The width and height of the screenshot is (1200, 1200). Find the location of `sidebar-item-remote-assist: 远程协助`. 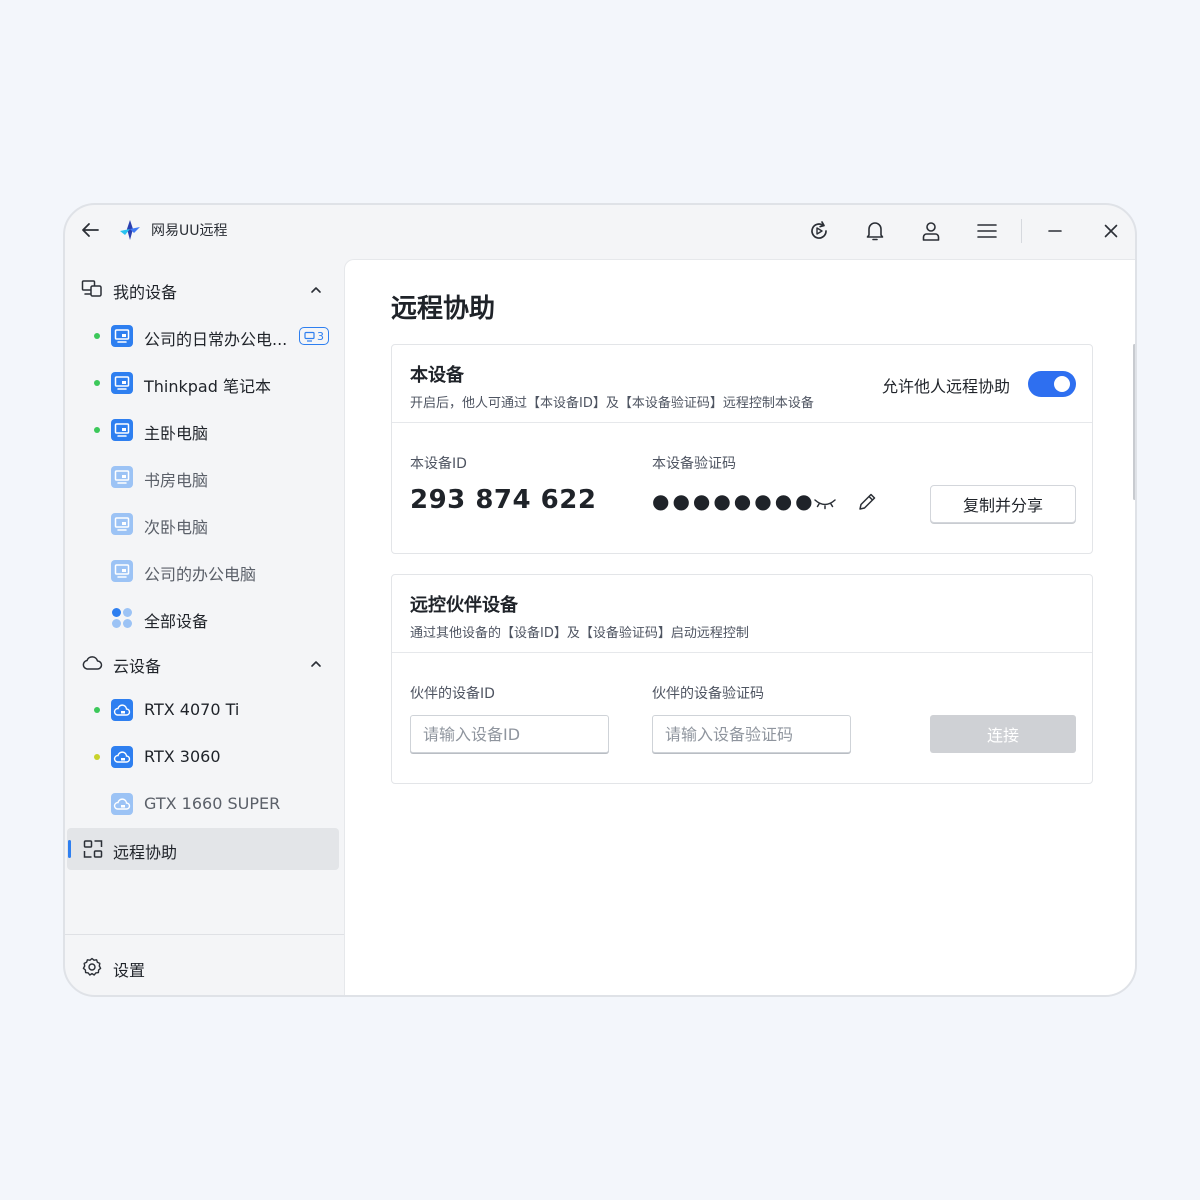

sidebar-item-remote-assist: 远程协助 is located at coordinates (203, 849).